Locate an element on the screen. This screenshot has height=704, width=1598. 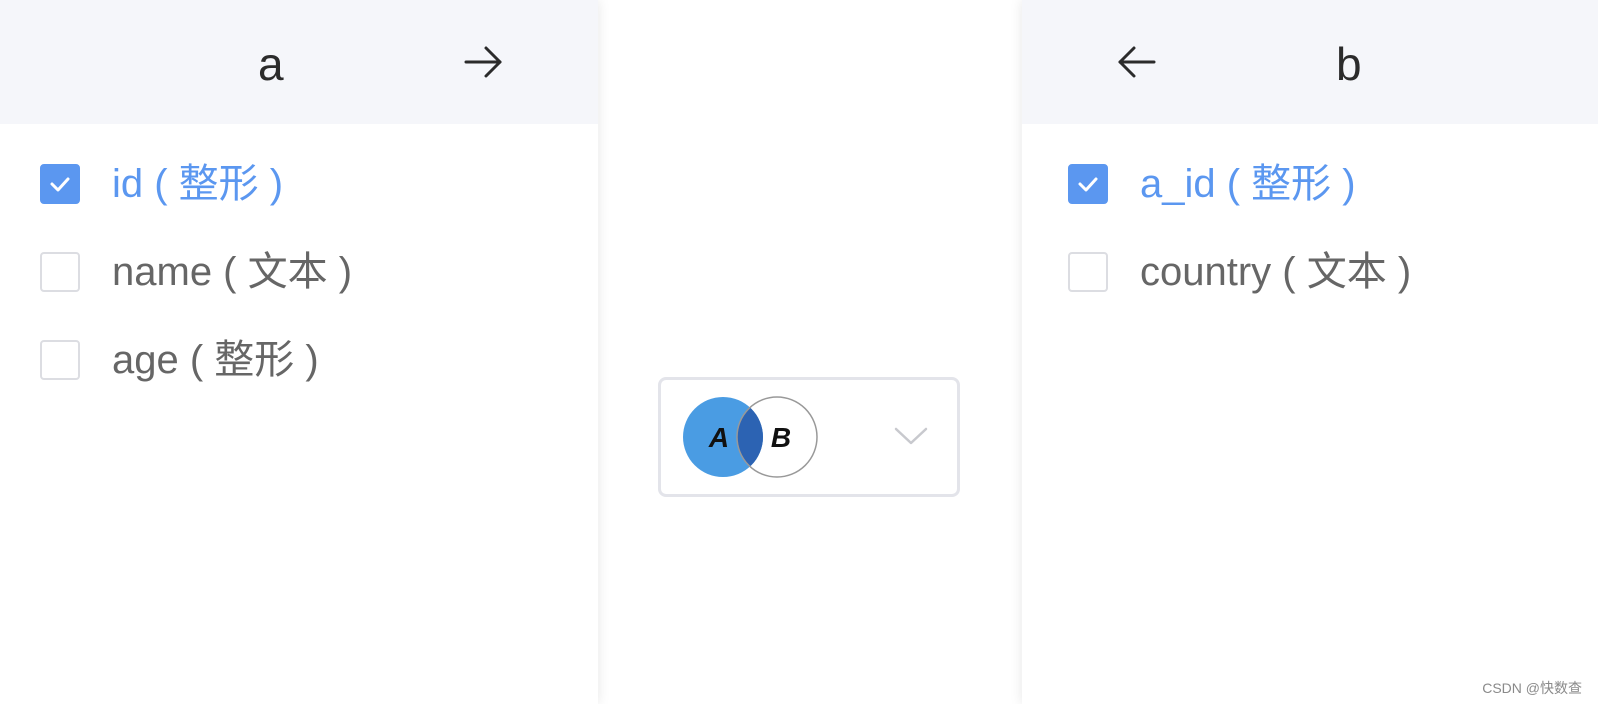
chevron-down-icon is located at coordinates (911, 436).